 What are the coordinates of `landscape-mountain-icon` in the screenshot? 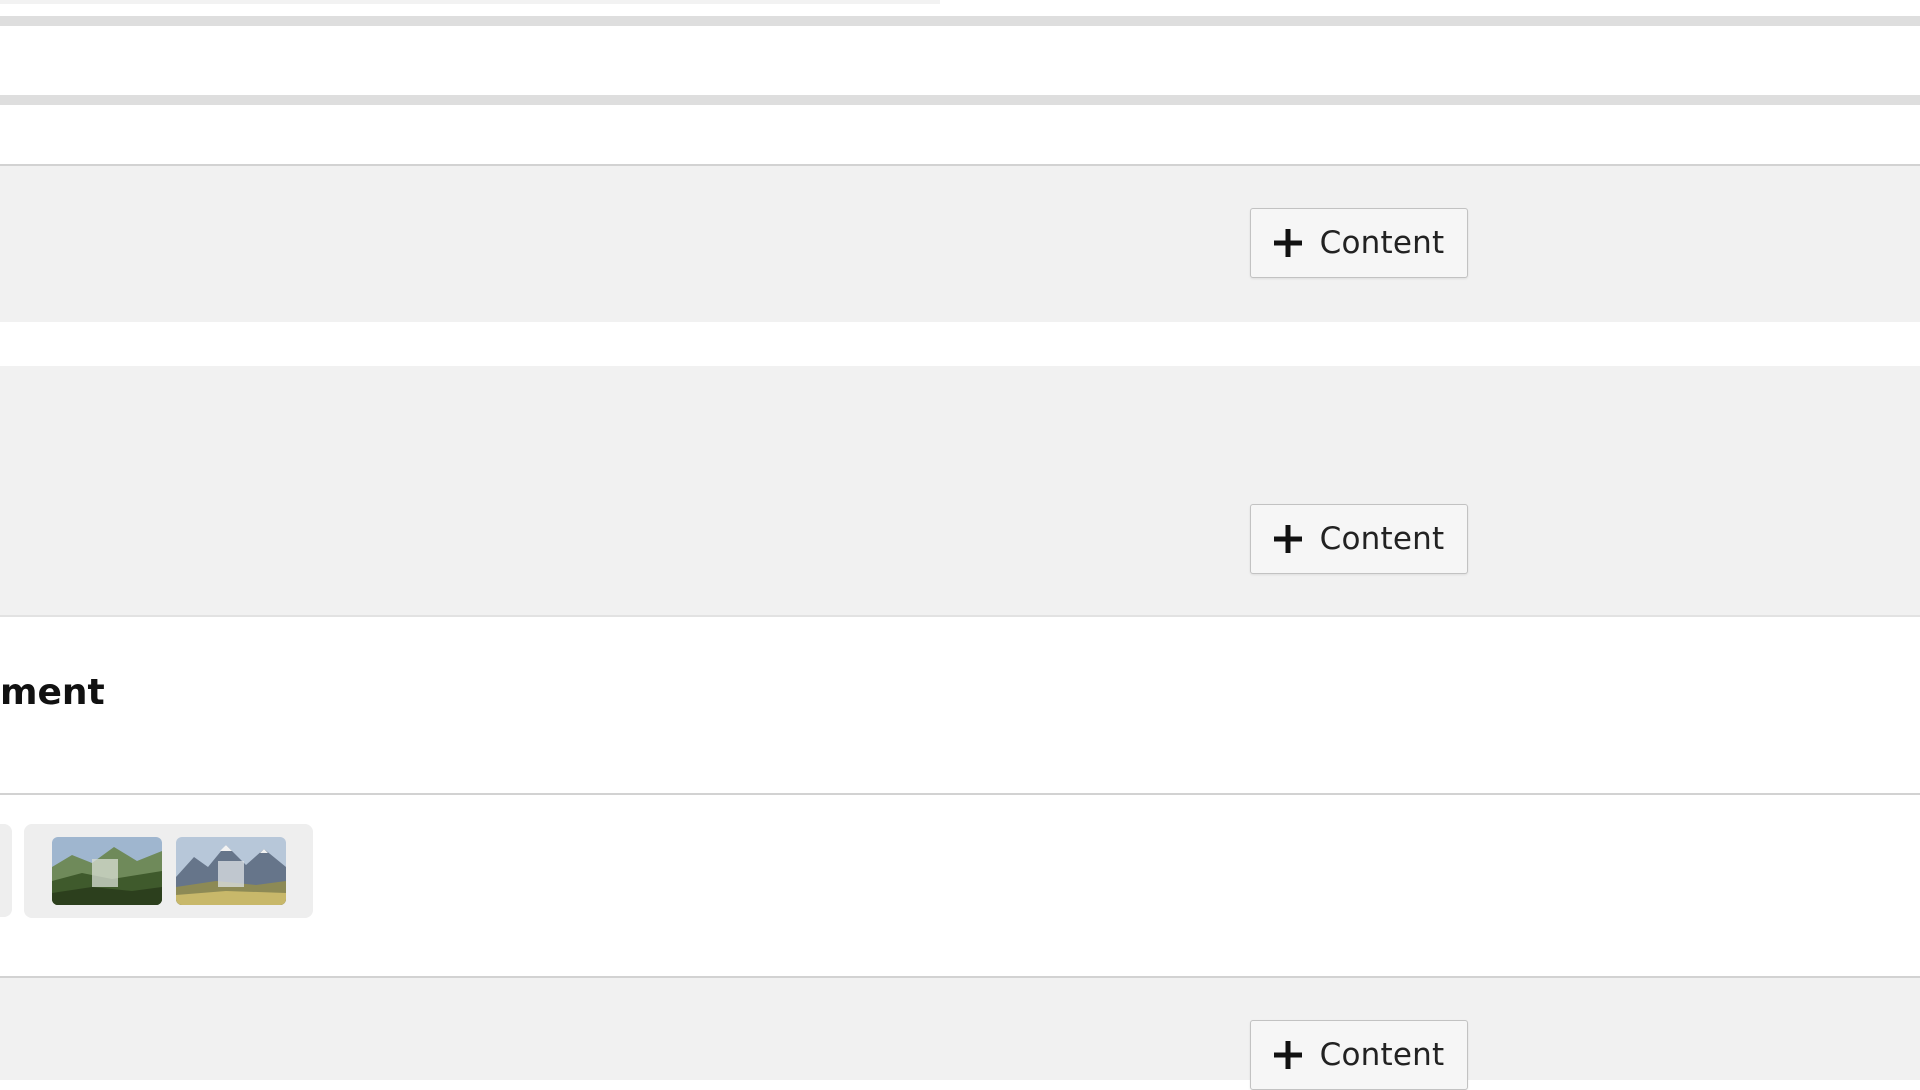 It's located at (231, 871).